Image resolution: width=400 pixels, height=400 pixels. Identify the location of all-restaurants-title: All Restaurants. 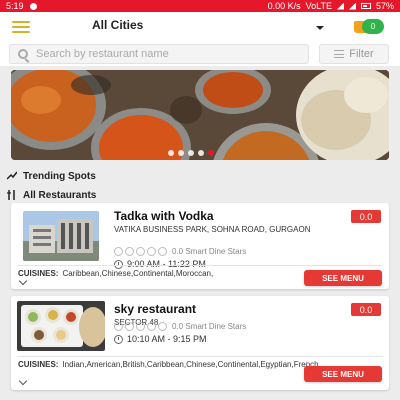
(60, 195).